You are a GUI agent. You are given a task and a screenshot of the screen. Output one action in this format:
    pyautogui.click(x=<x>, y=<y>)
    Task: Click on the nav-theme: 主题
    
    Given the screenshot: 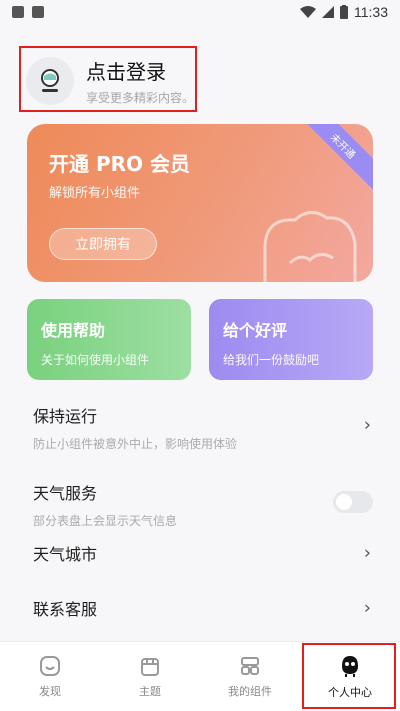 What is the action you would take?
    pyautogui.click(x=150, y=676)
    